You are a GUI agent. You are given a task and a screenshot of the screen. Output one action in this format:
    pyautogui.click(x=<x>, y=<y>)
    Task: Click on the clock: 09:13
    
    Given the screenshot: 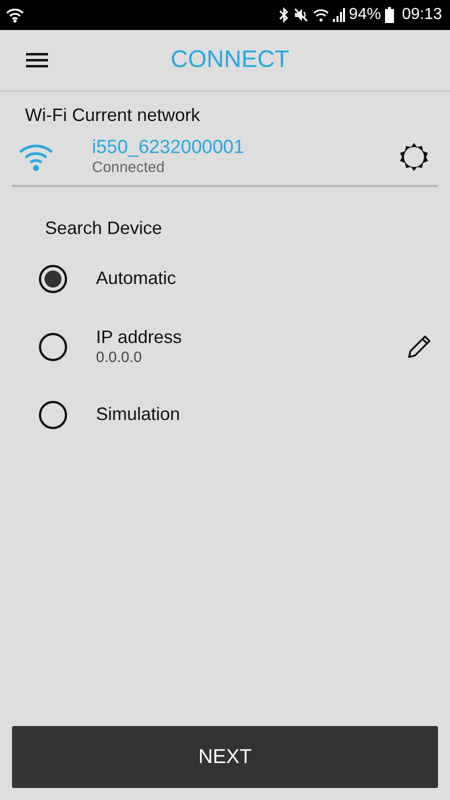 What is the action you would take?
    pyautogui.click(x=422, y=15)
    